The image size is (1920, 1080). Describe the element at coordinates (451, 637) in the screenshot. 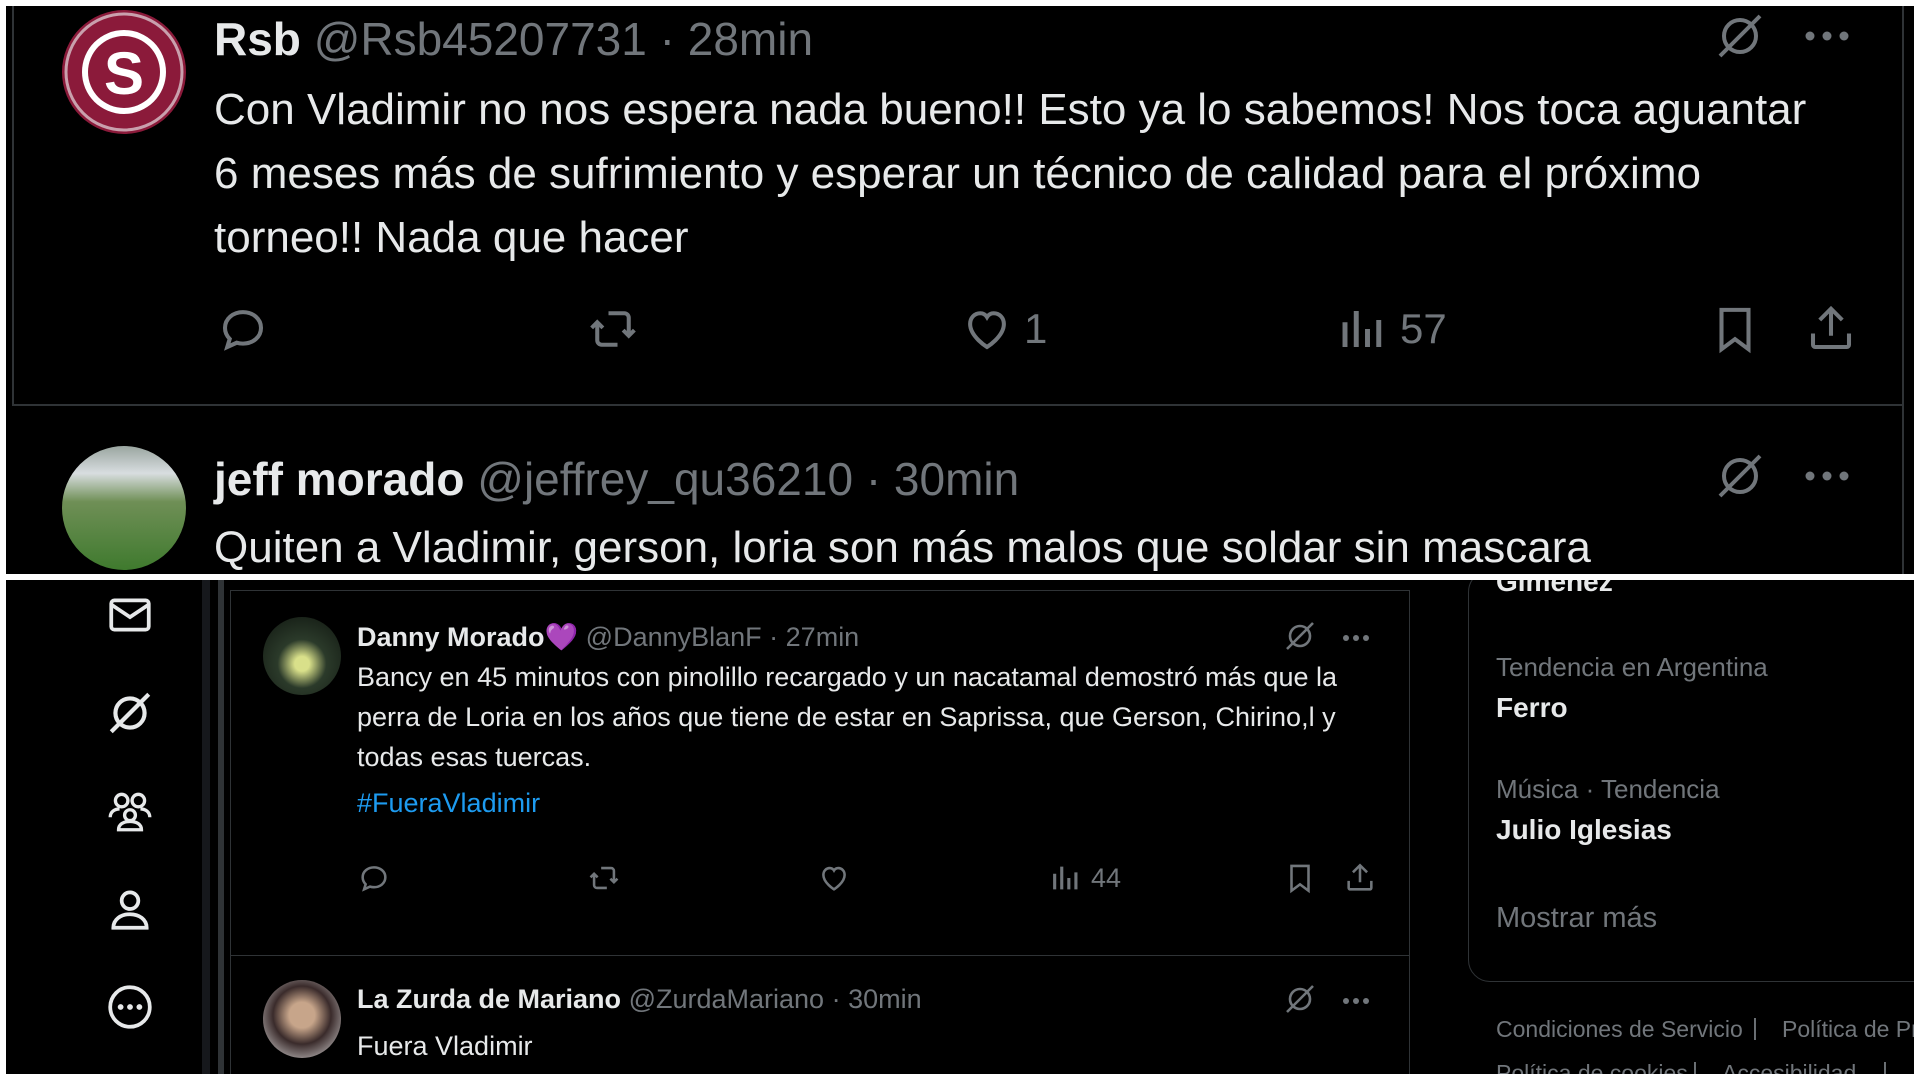

I see `display-name: Danny Morado` at that location.